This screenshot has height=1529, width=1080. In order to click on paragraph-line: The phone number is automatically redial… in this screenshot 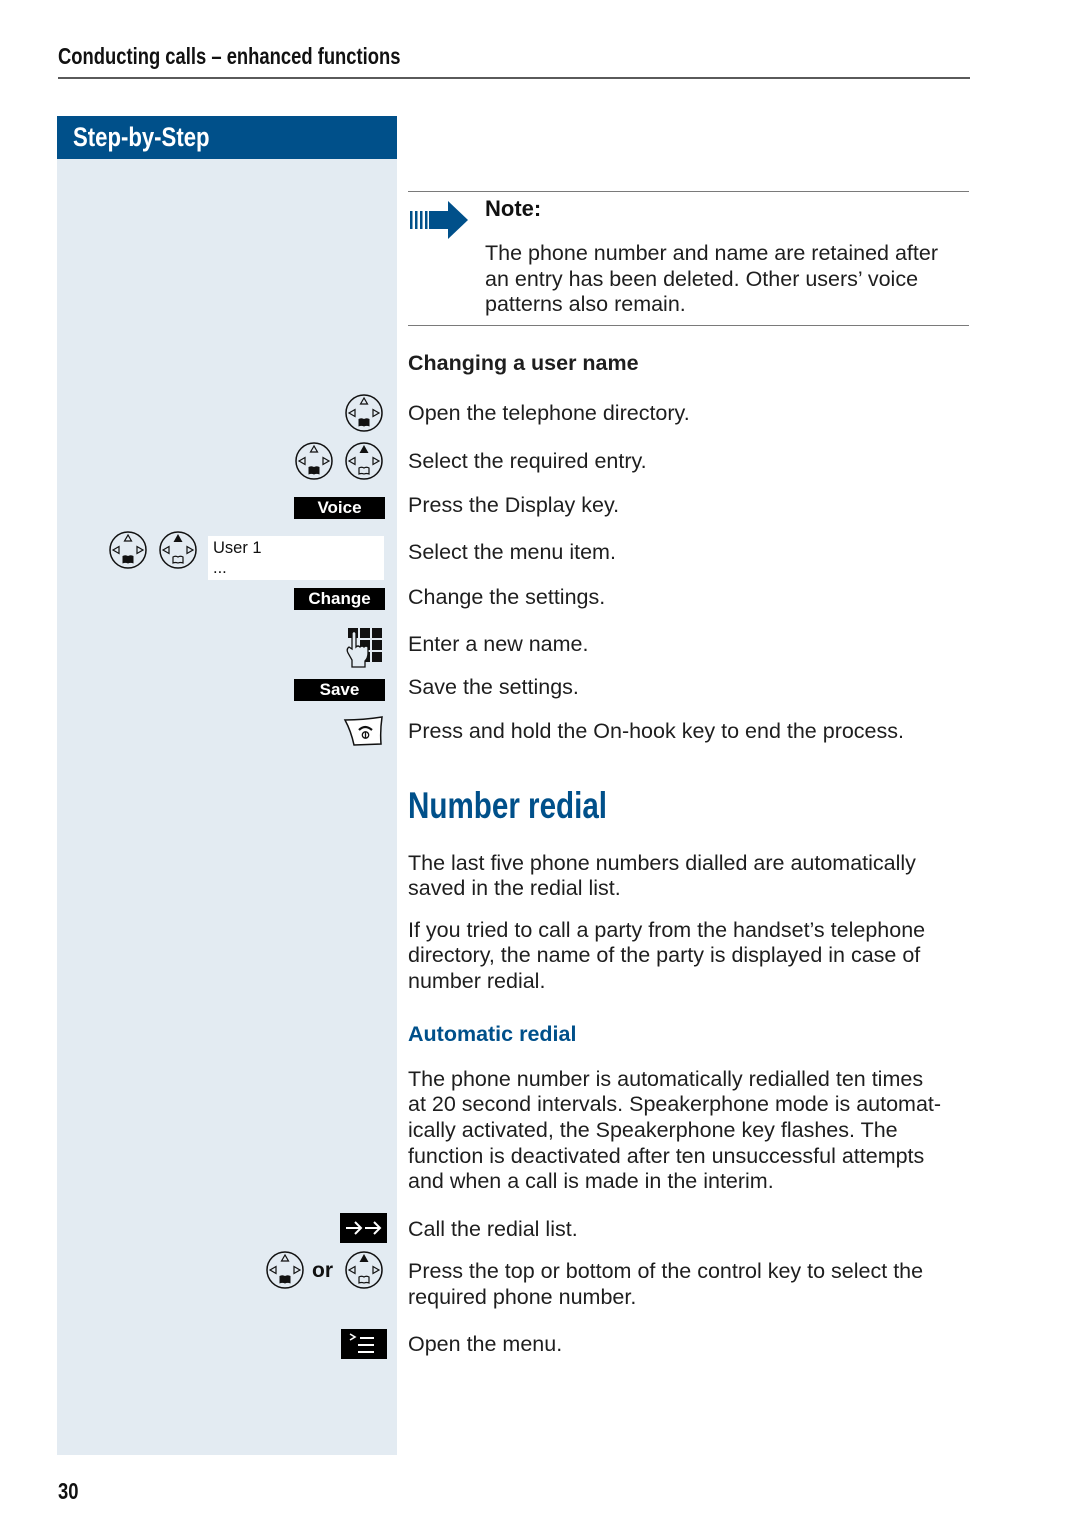, I will do `click(666, 1079)`.